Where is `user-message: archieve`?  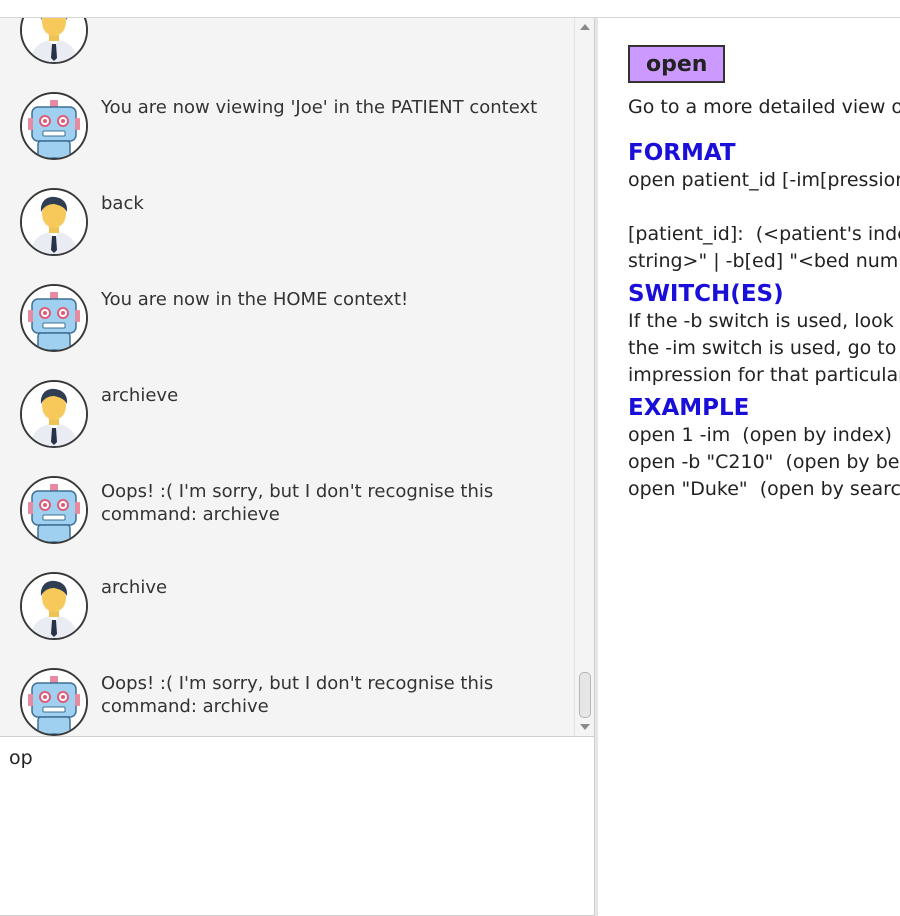
user-message: archieve is located at coordinates (287, 416).